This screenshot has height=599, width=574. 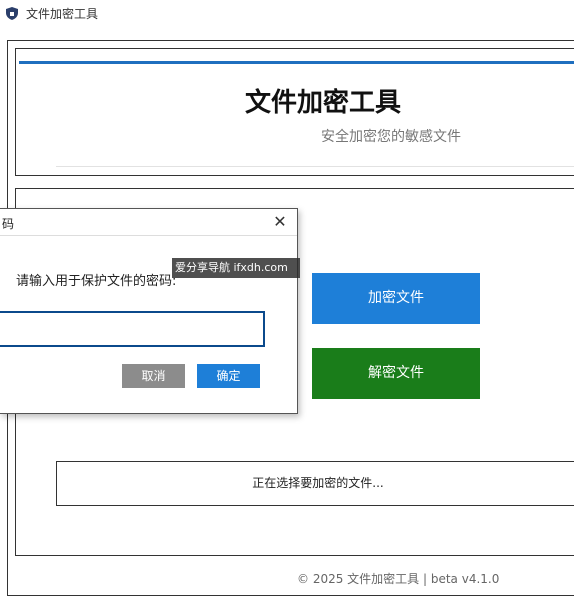 I want to click on shield-icon, so click(x=12, y=13).